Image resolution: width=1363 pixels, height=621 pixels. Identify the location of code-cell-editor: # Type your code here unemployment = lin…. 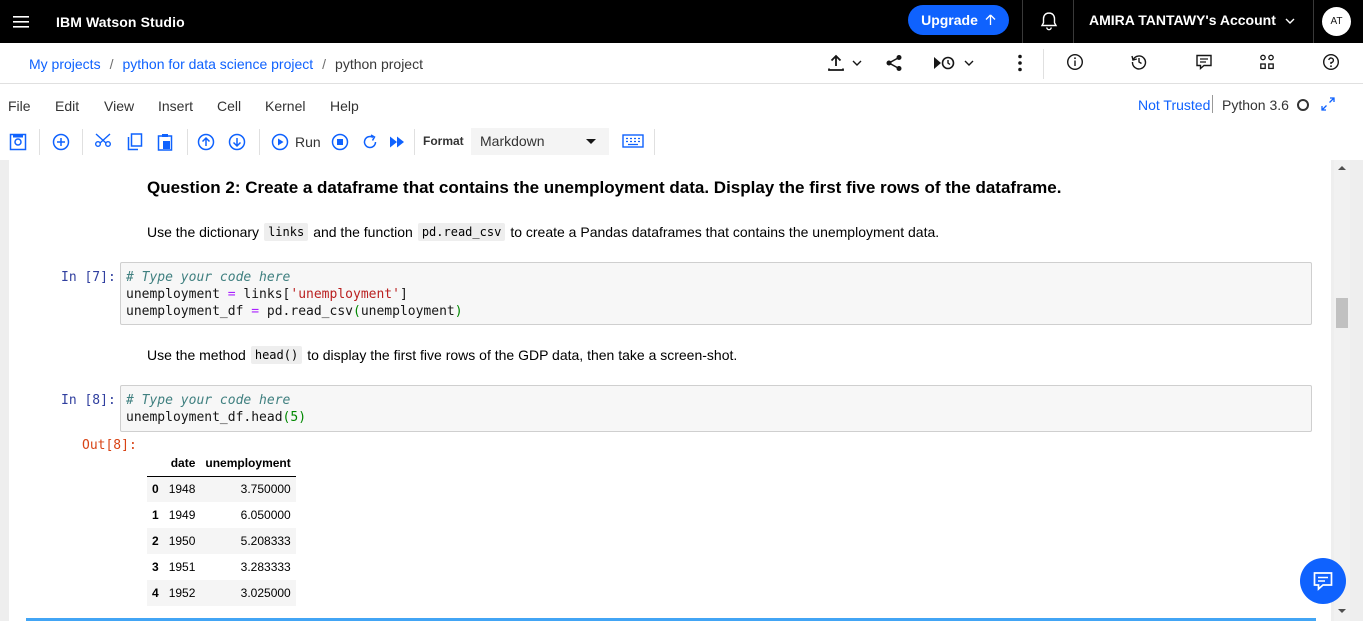
(716, 293).